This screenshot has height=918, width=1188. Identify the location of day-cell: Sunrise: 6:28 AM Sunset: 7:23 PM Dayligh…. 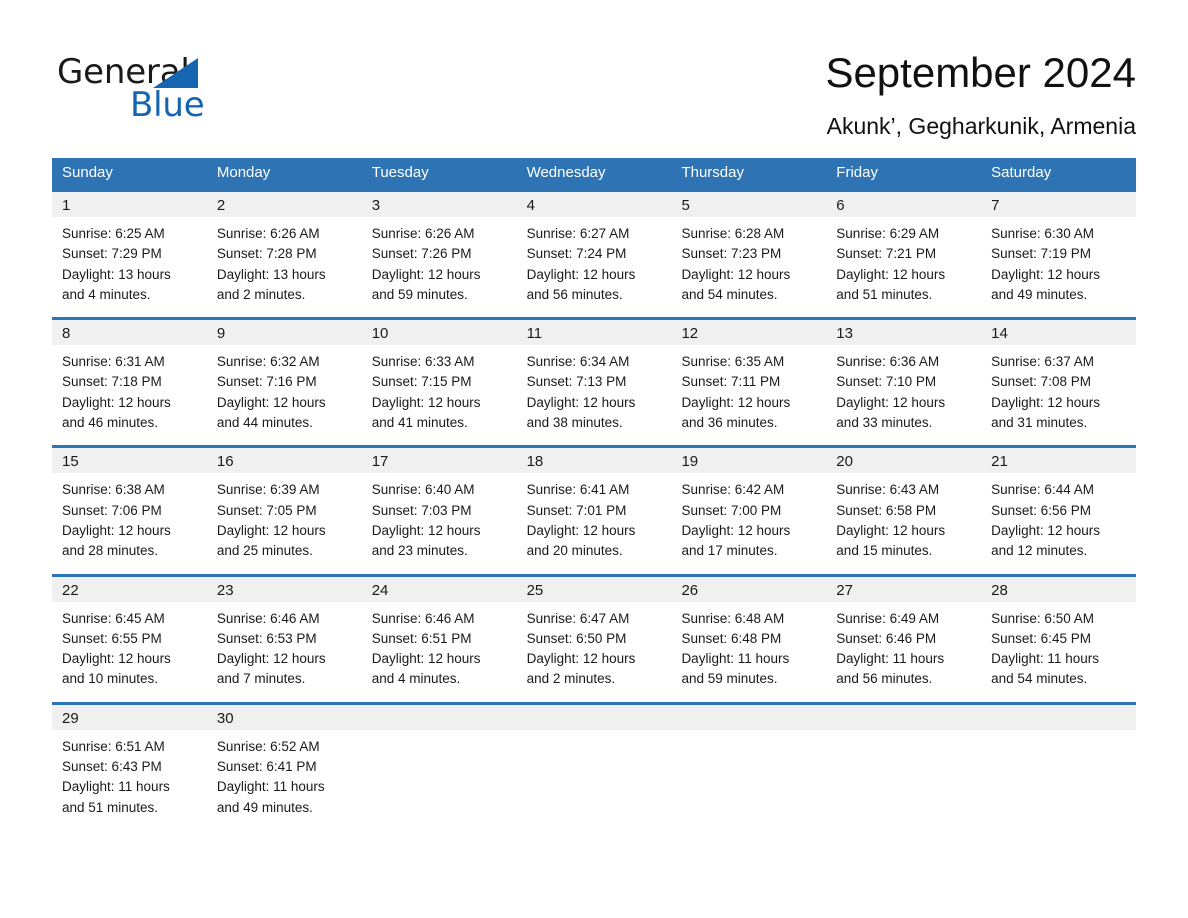
(748, 261).